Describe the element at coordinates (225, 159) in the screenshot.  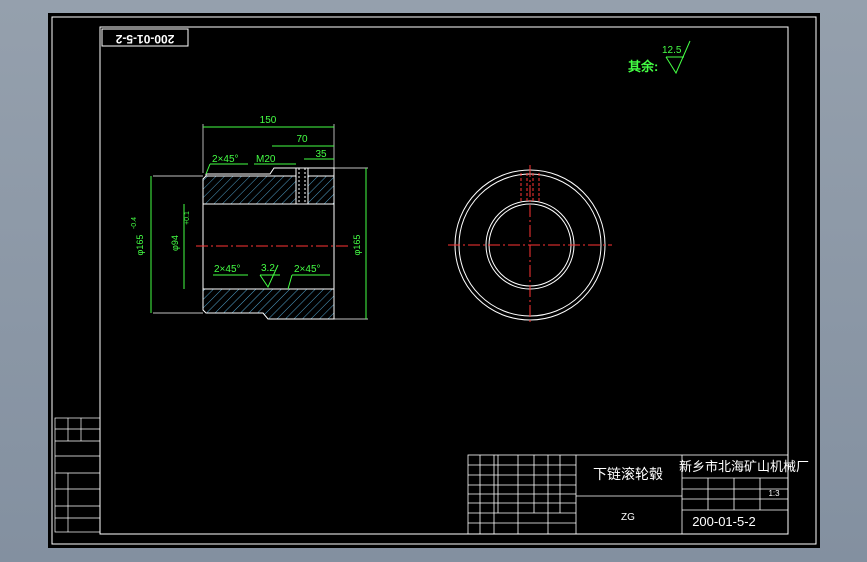
I see `dim-chamfer-top: 2×45°` at that location.